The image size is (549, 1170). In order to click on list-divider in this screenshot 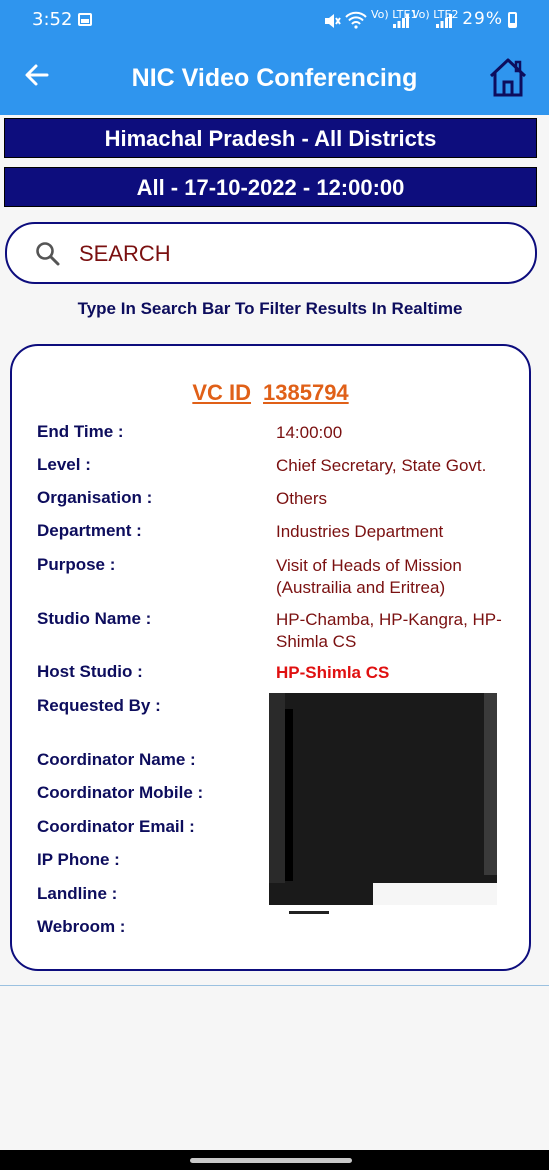, I will do `click(274, 985)`.